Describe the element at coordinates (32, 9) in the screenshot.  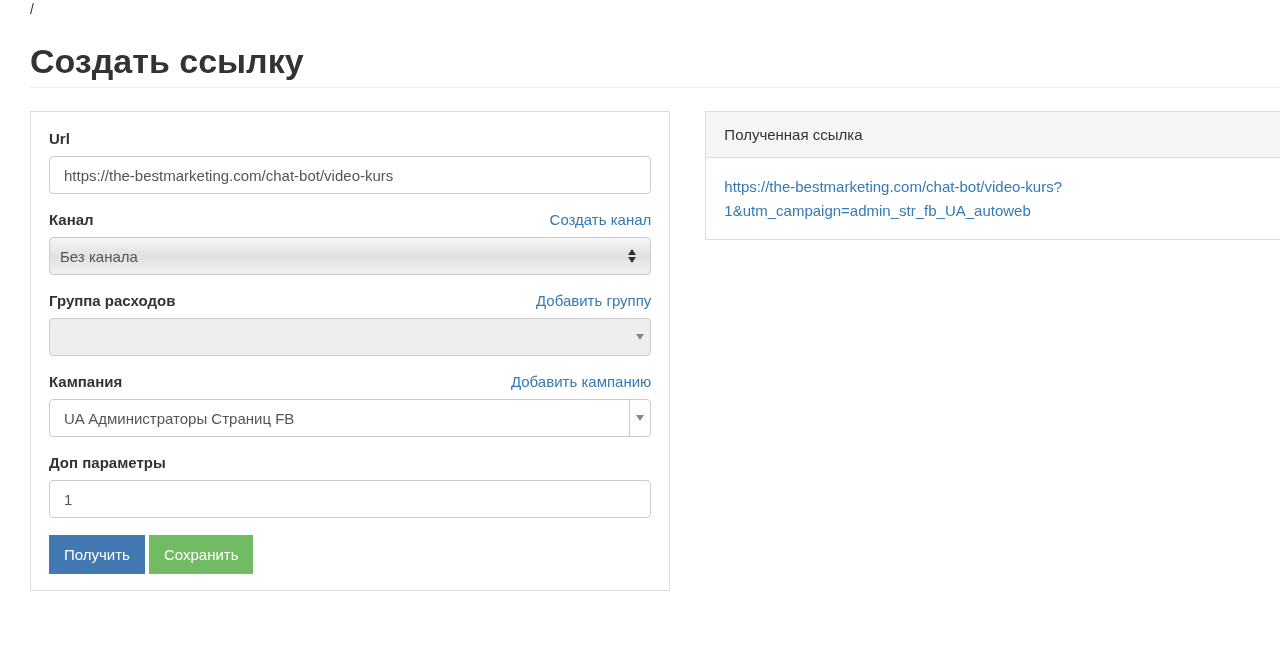
I see `breadcrumb: /` at that location.